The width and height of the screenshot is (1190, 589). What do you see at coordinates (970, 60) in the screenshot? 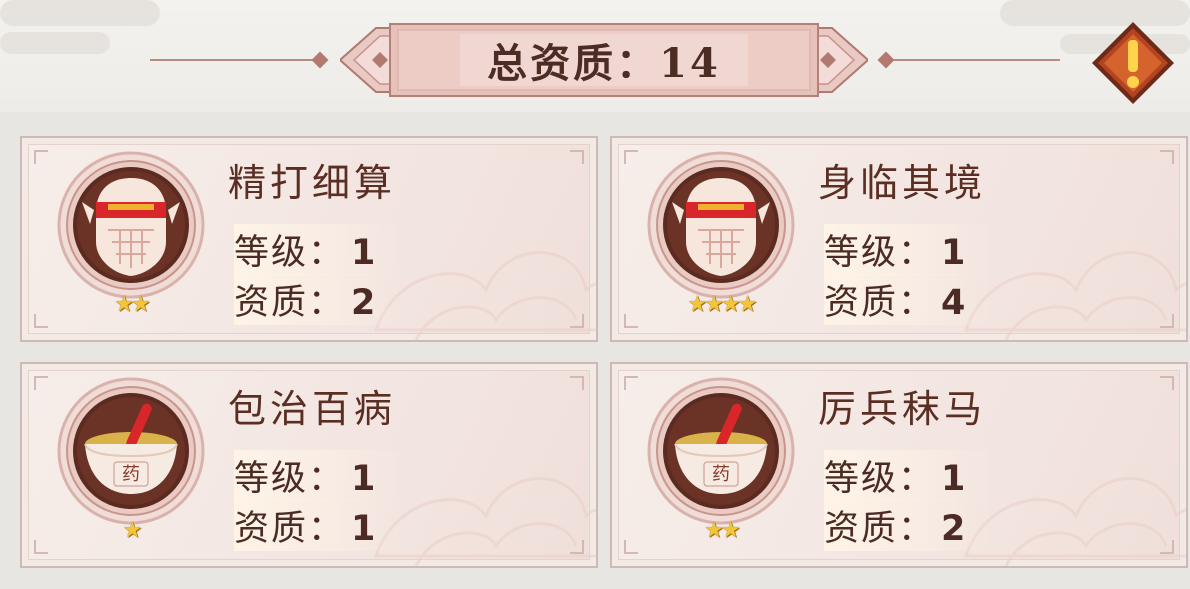
I see `header-divider-right` at bounding box center [970, 60].